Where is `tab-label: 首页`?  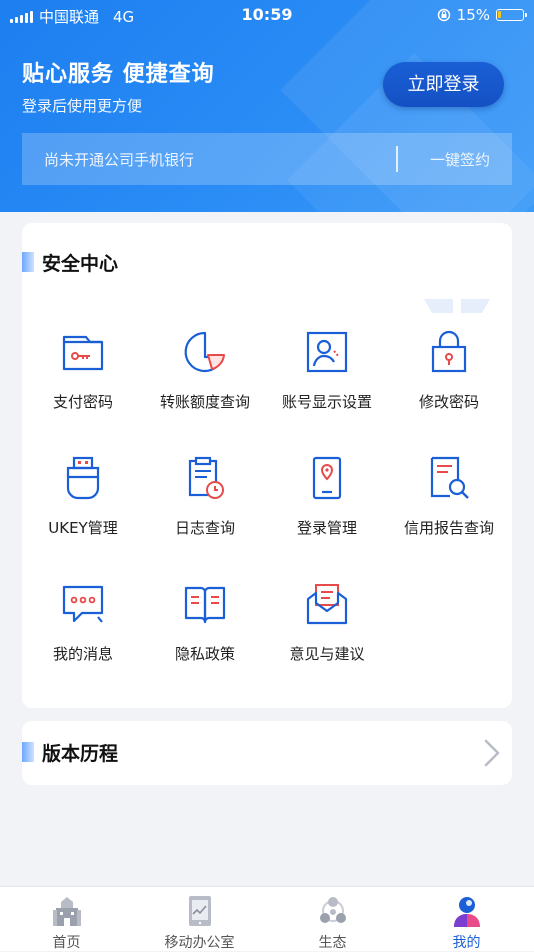
tab-label: 首页 is located at coordinates (66, 943).